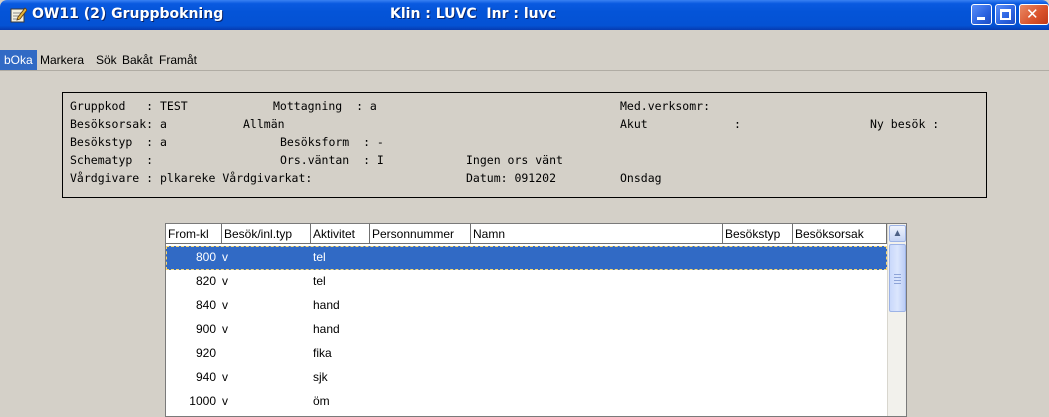 The width and height of the screenshot is (1049, 417). Describe the element at coordinates (332, 142) in the screenshot. I see `besoksform-label: Besöksform : -` at that location.